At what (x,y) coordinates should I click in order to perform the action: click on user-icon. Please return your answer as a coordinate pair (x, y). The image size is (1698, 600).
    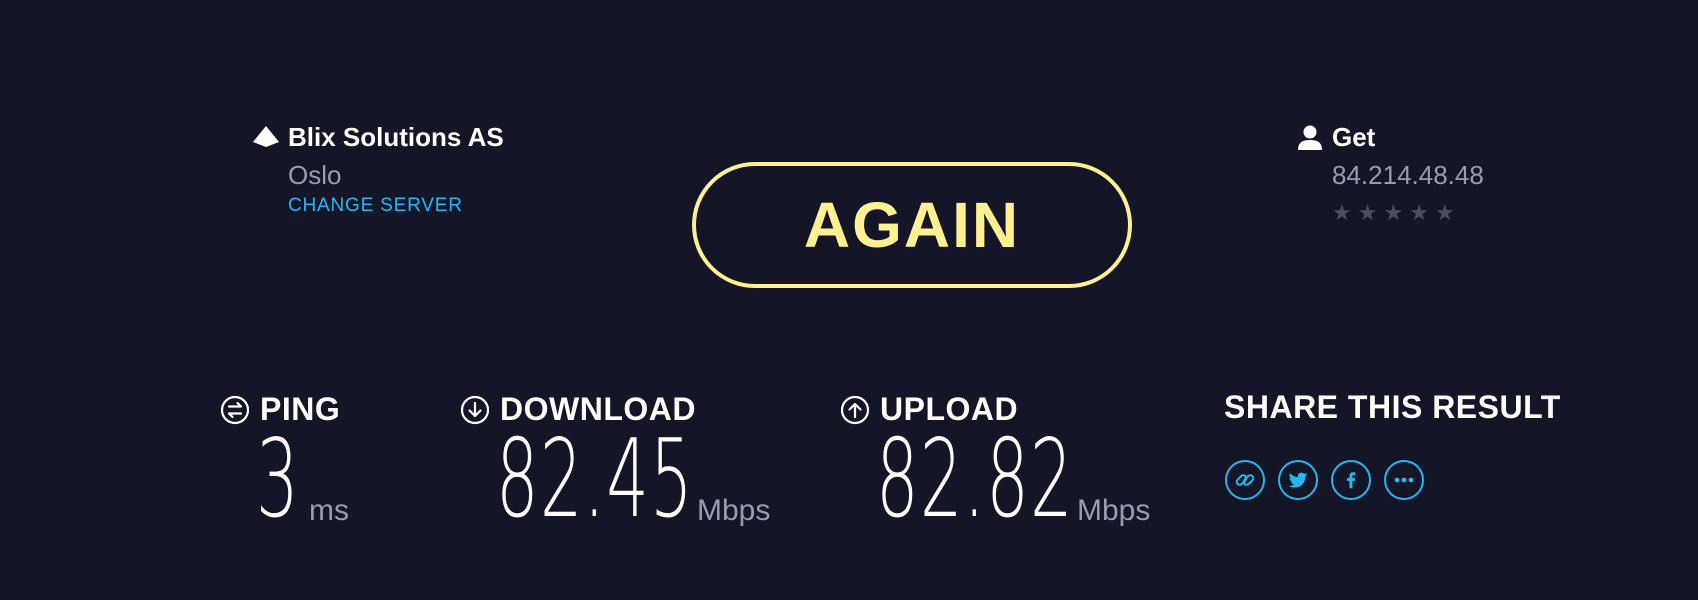
    Looking at the image, I should click on (1310, 137).